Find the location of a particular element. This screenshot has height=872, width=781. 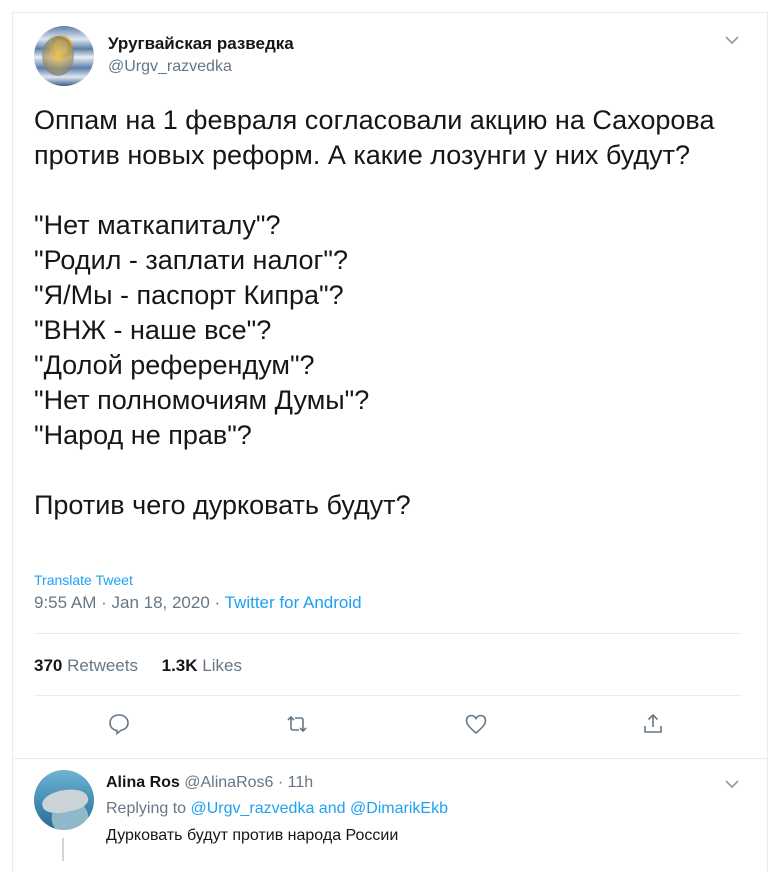

replying-user-link: @DimarikEkb is located at coordinates (399, 808).